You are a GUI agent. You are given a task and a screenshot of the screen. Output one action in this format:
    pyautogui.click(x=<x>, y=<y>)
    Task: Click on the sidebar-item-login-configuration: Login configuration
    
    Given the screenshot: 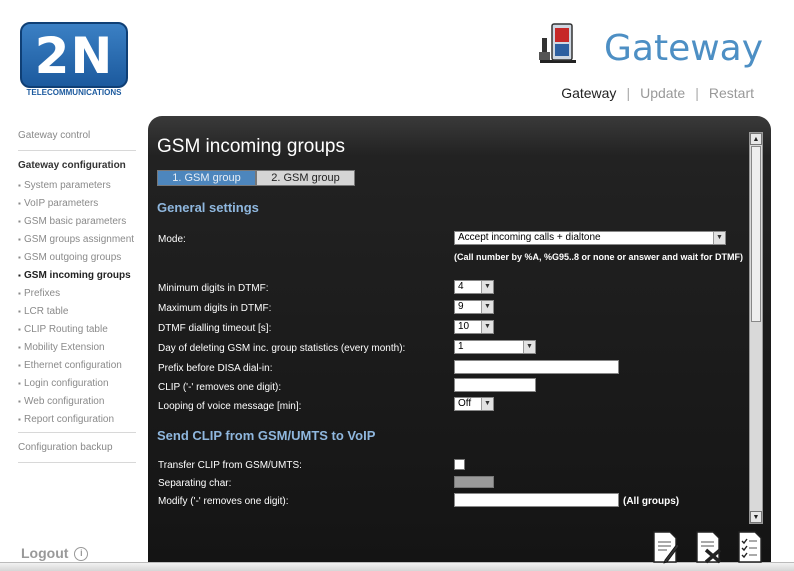 What is the action you would take?
    pyautogui.click(x=77, y=384)
    